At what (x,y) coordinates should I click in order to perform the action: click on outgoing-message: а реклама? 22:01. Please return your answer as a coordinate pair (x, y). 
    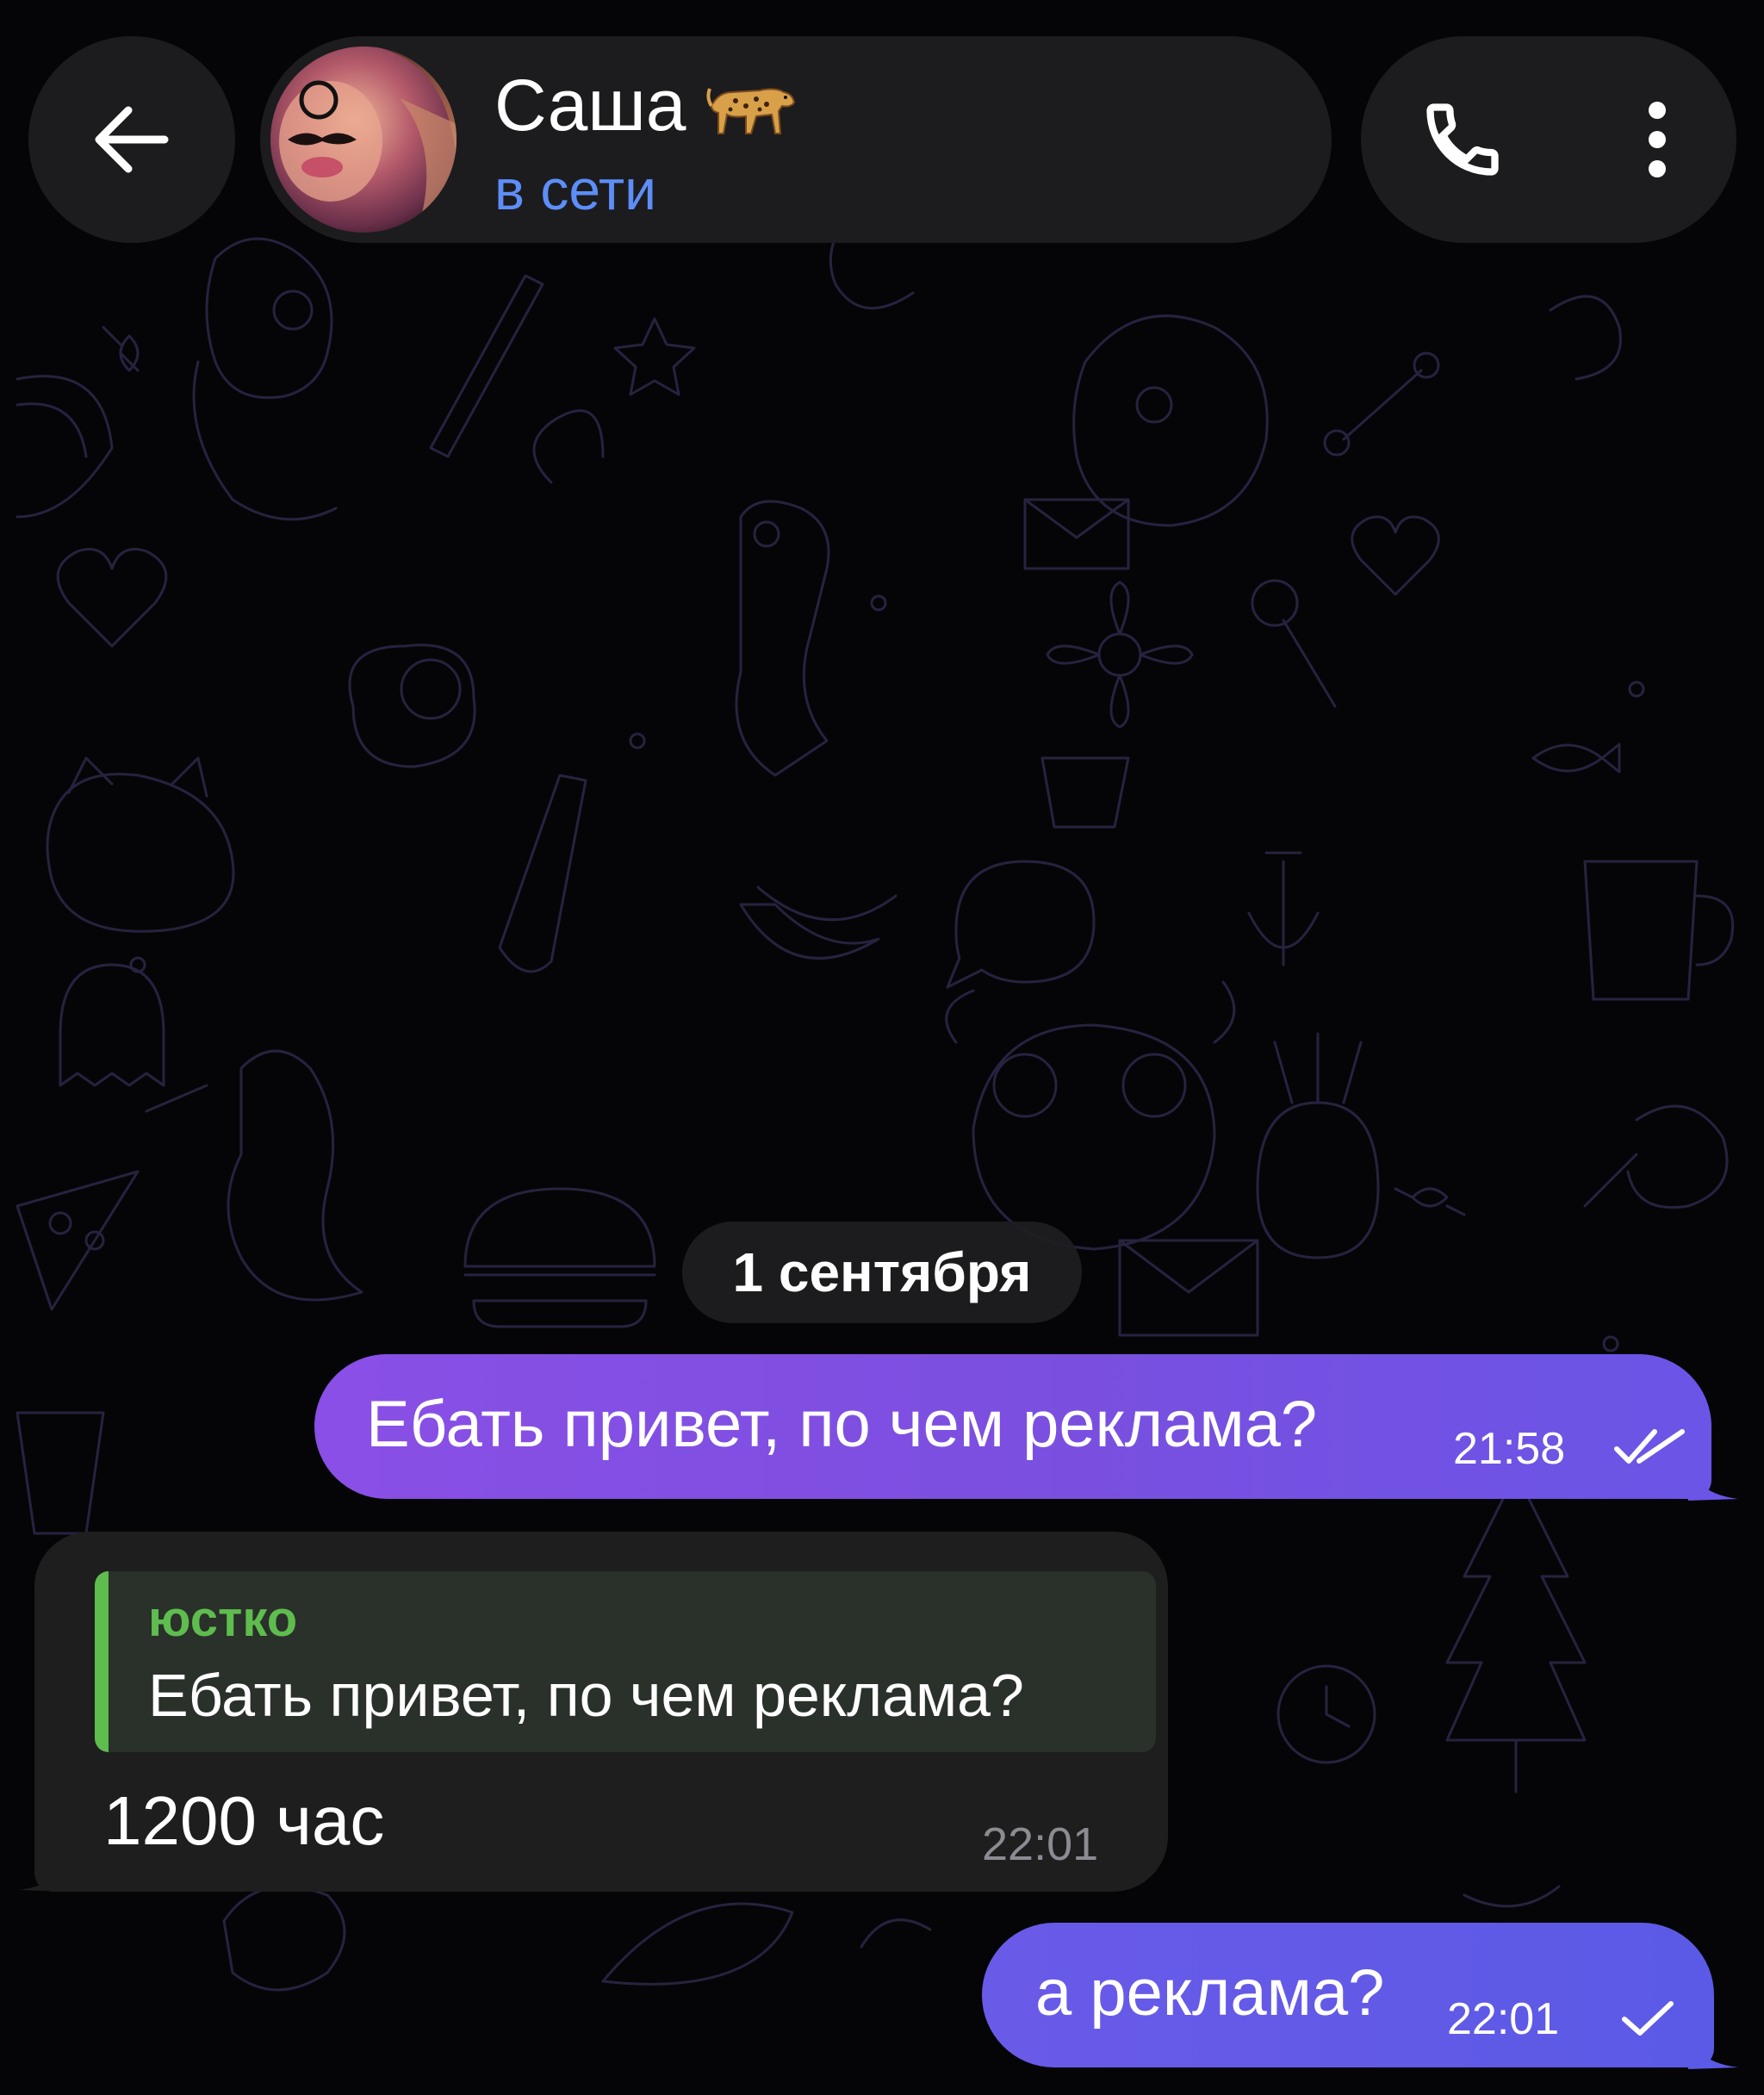
    Looking at the image, I should click on (1348, 1995).